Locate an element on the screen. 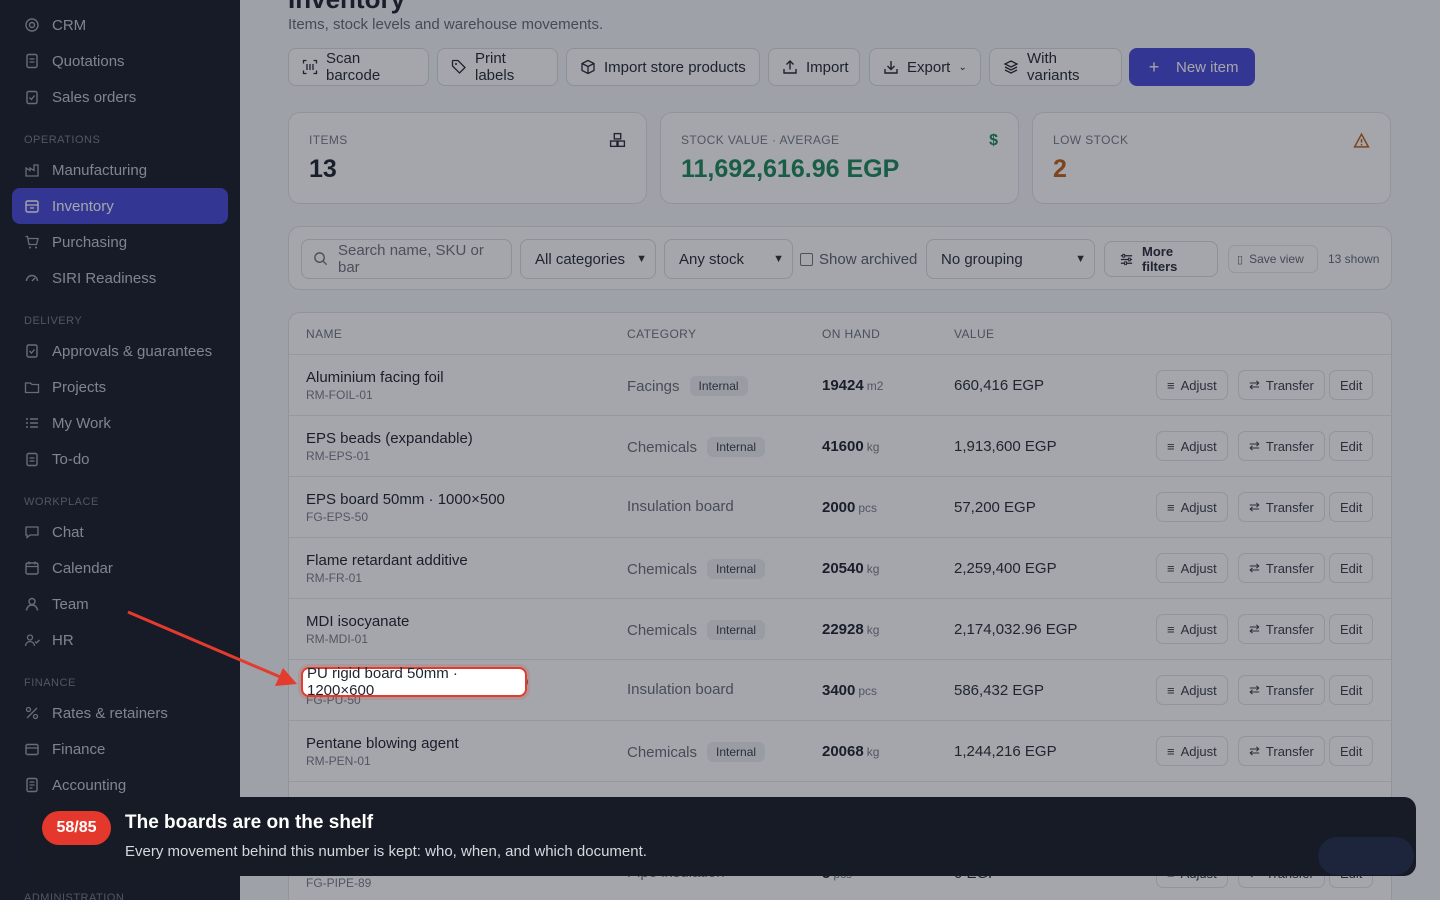  tour-step-badge: 58/85 is located at coordinates (76, 828).